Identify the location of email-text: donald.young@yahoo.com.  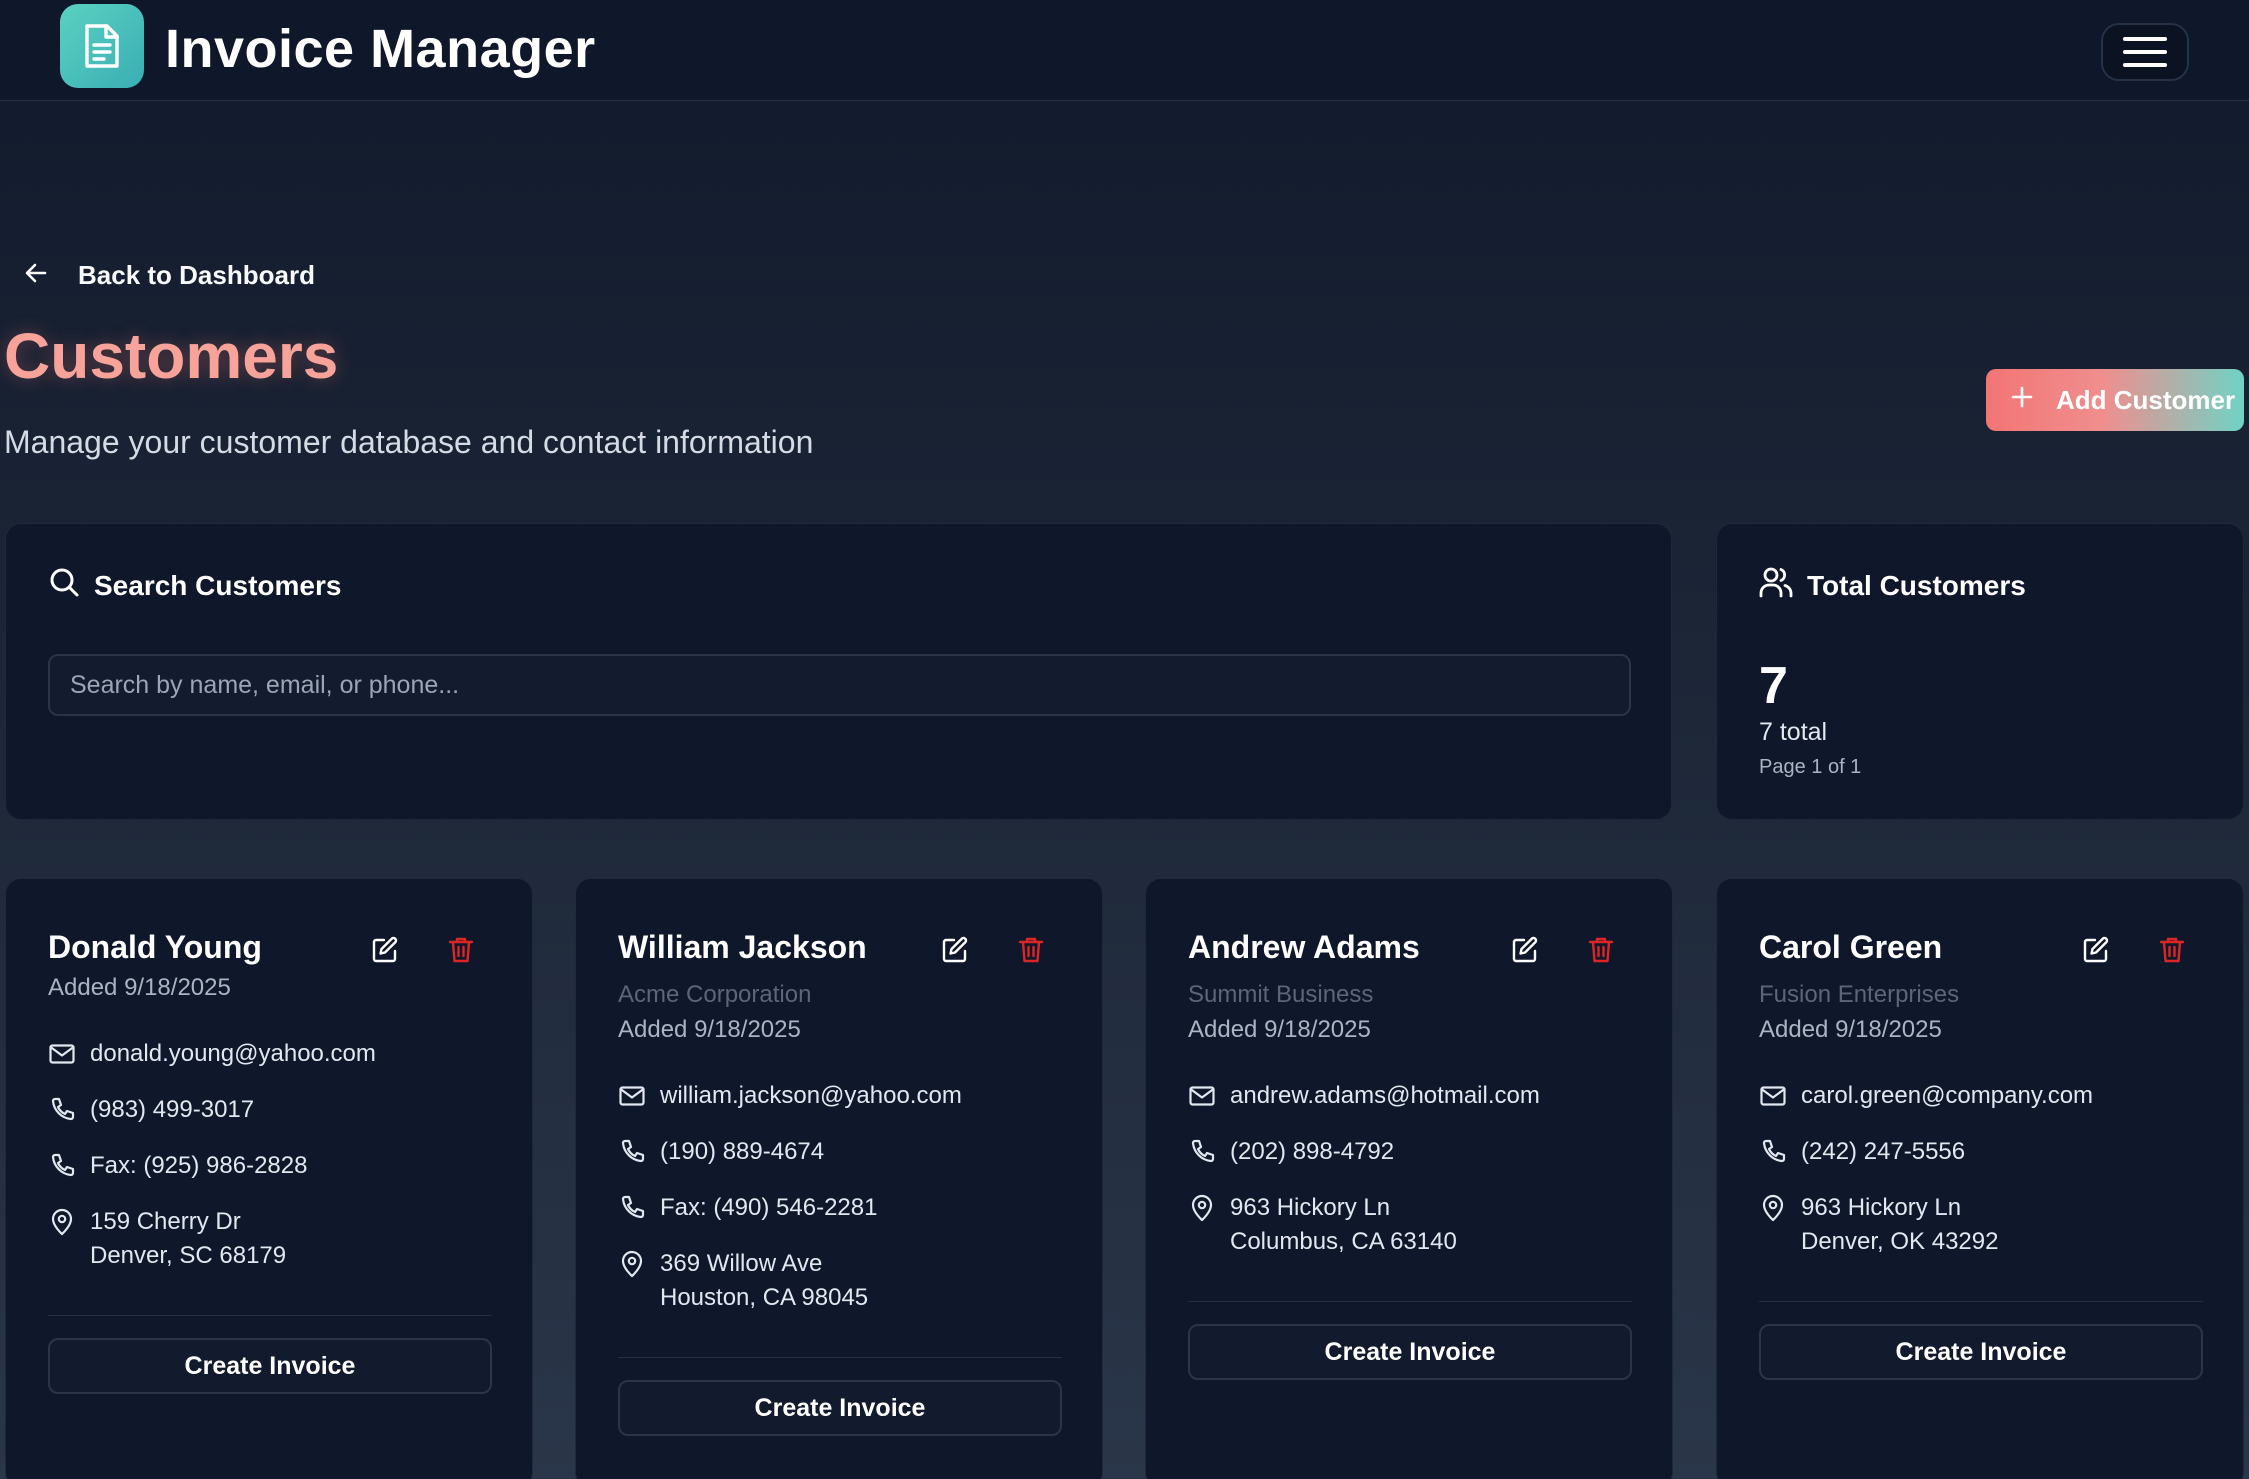
(233, 1054).